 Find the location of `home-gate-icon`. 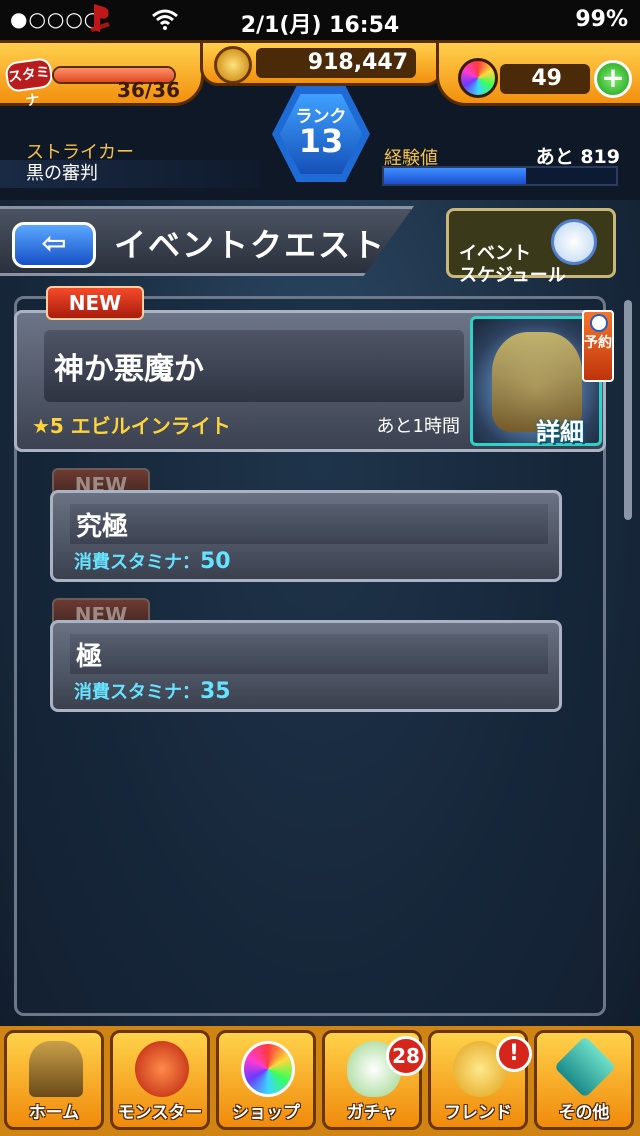

home-gate-icon is located at coordinates (56, 1069).